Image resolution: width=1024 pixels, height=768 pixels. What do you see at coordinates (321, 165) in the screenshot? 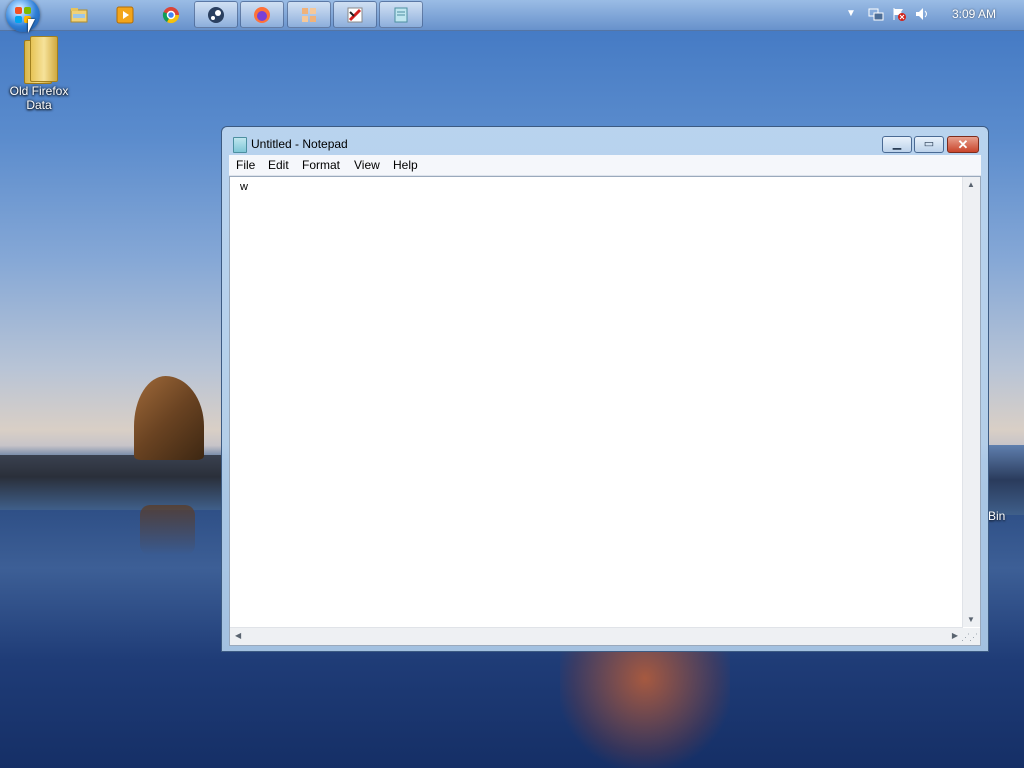
I see `menu-format: Format` at bounding box center [321, 165].